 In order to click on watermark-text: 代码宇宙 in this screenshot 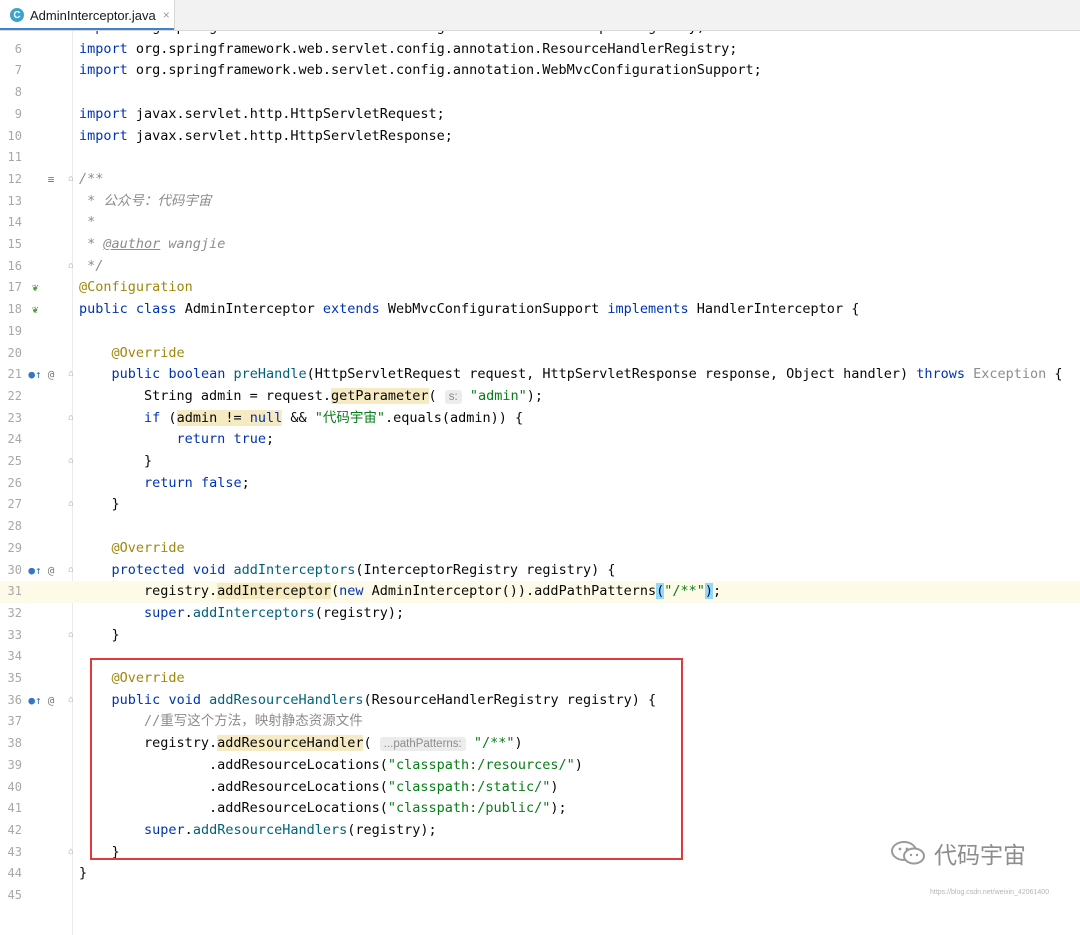, I will do `click(980, 855)`.